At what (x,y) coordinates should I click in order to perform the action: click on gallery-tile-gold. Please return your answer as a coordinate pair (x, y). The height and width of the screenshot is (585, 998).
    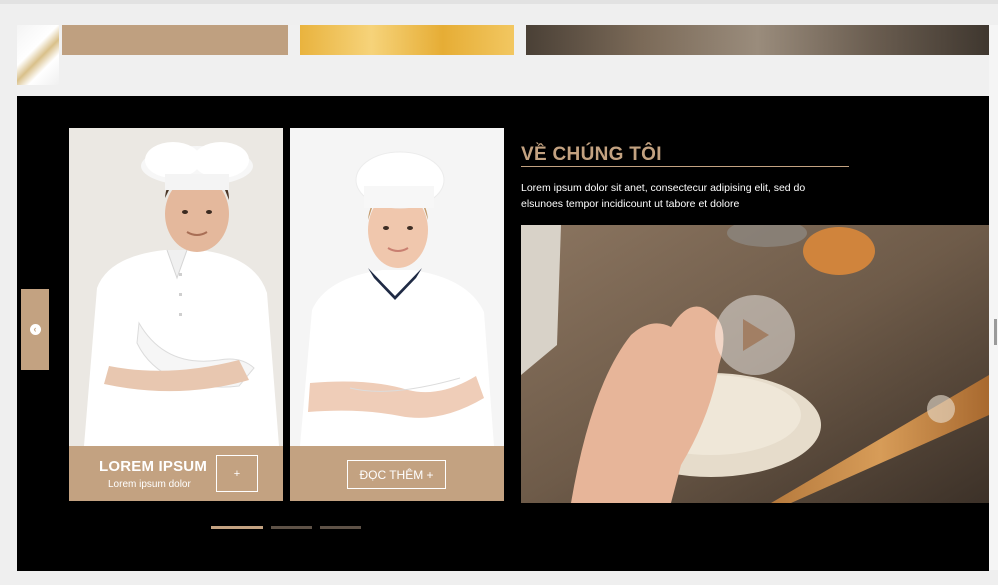
    Looking at the image, I should click on (407, 40).